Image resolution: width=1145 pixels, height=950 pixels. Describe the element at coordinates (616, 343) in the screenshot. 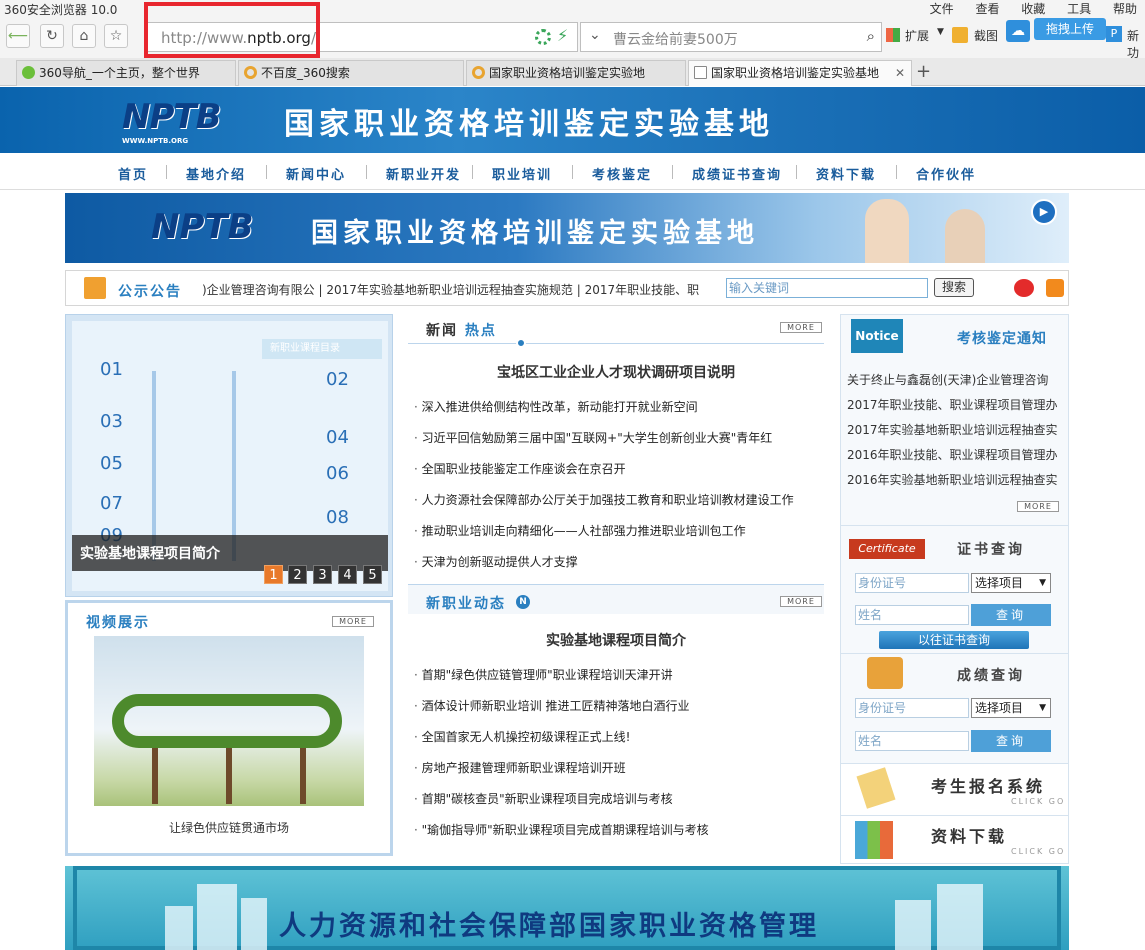

I see `divider` at that location.